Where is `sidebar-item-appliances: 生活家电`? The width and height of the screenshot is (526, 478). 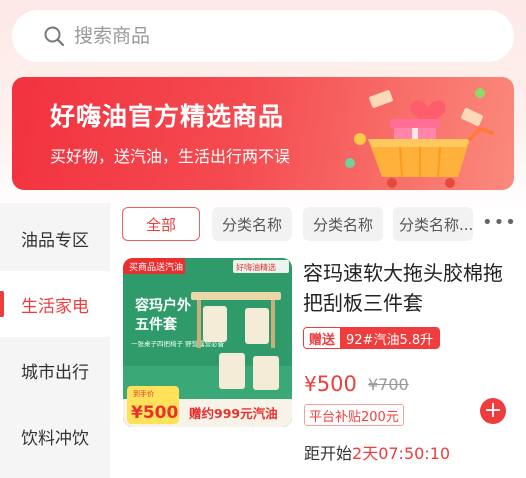 sidebar-item-appliances: 生活家电 is located at coordinates (55, 304).